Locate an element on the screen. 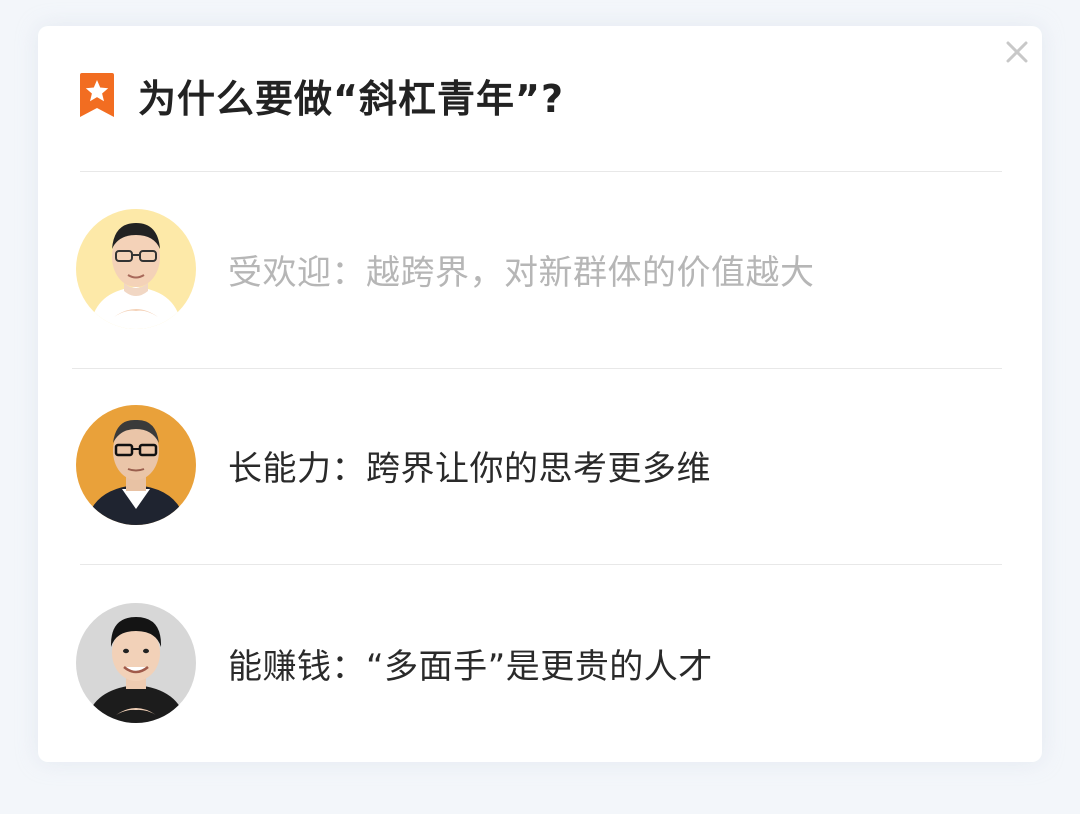 The image size is (1080, 814). card-header: 为什么要做“斜杠青年”? is located at coordinates (321, 95).